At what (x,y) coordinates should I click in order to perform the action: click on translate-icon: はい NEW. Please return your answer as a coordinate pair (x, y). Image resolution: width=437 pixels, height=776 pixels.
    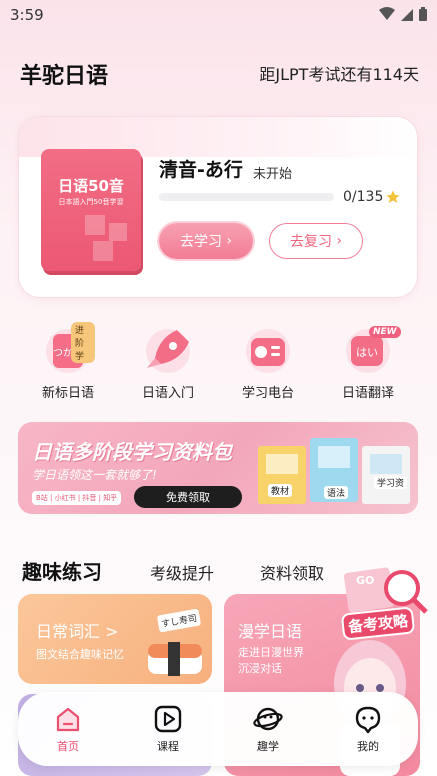
    Looking at the image, I should click on (371, 349).